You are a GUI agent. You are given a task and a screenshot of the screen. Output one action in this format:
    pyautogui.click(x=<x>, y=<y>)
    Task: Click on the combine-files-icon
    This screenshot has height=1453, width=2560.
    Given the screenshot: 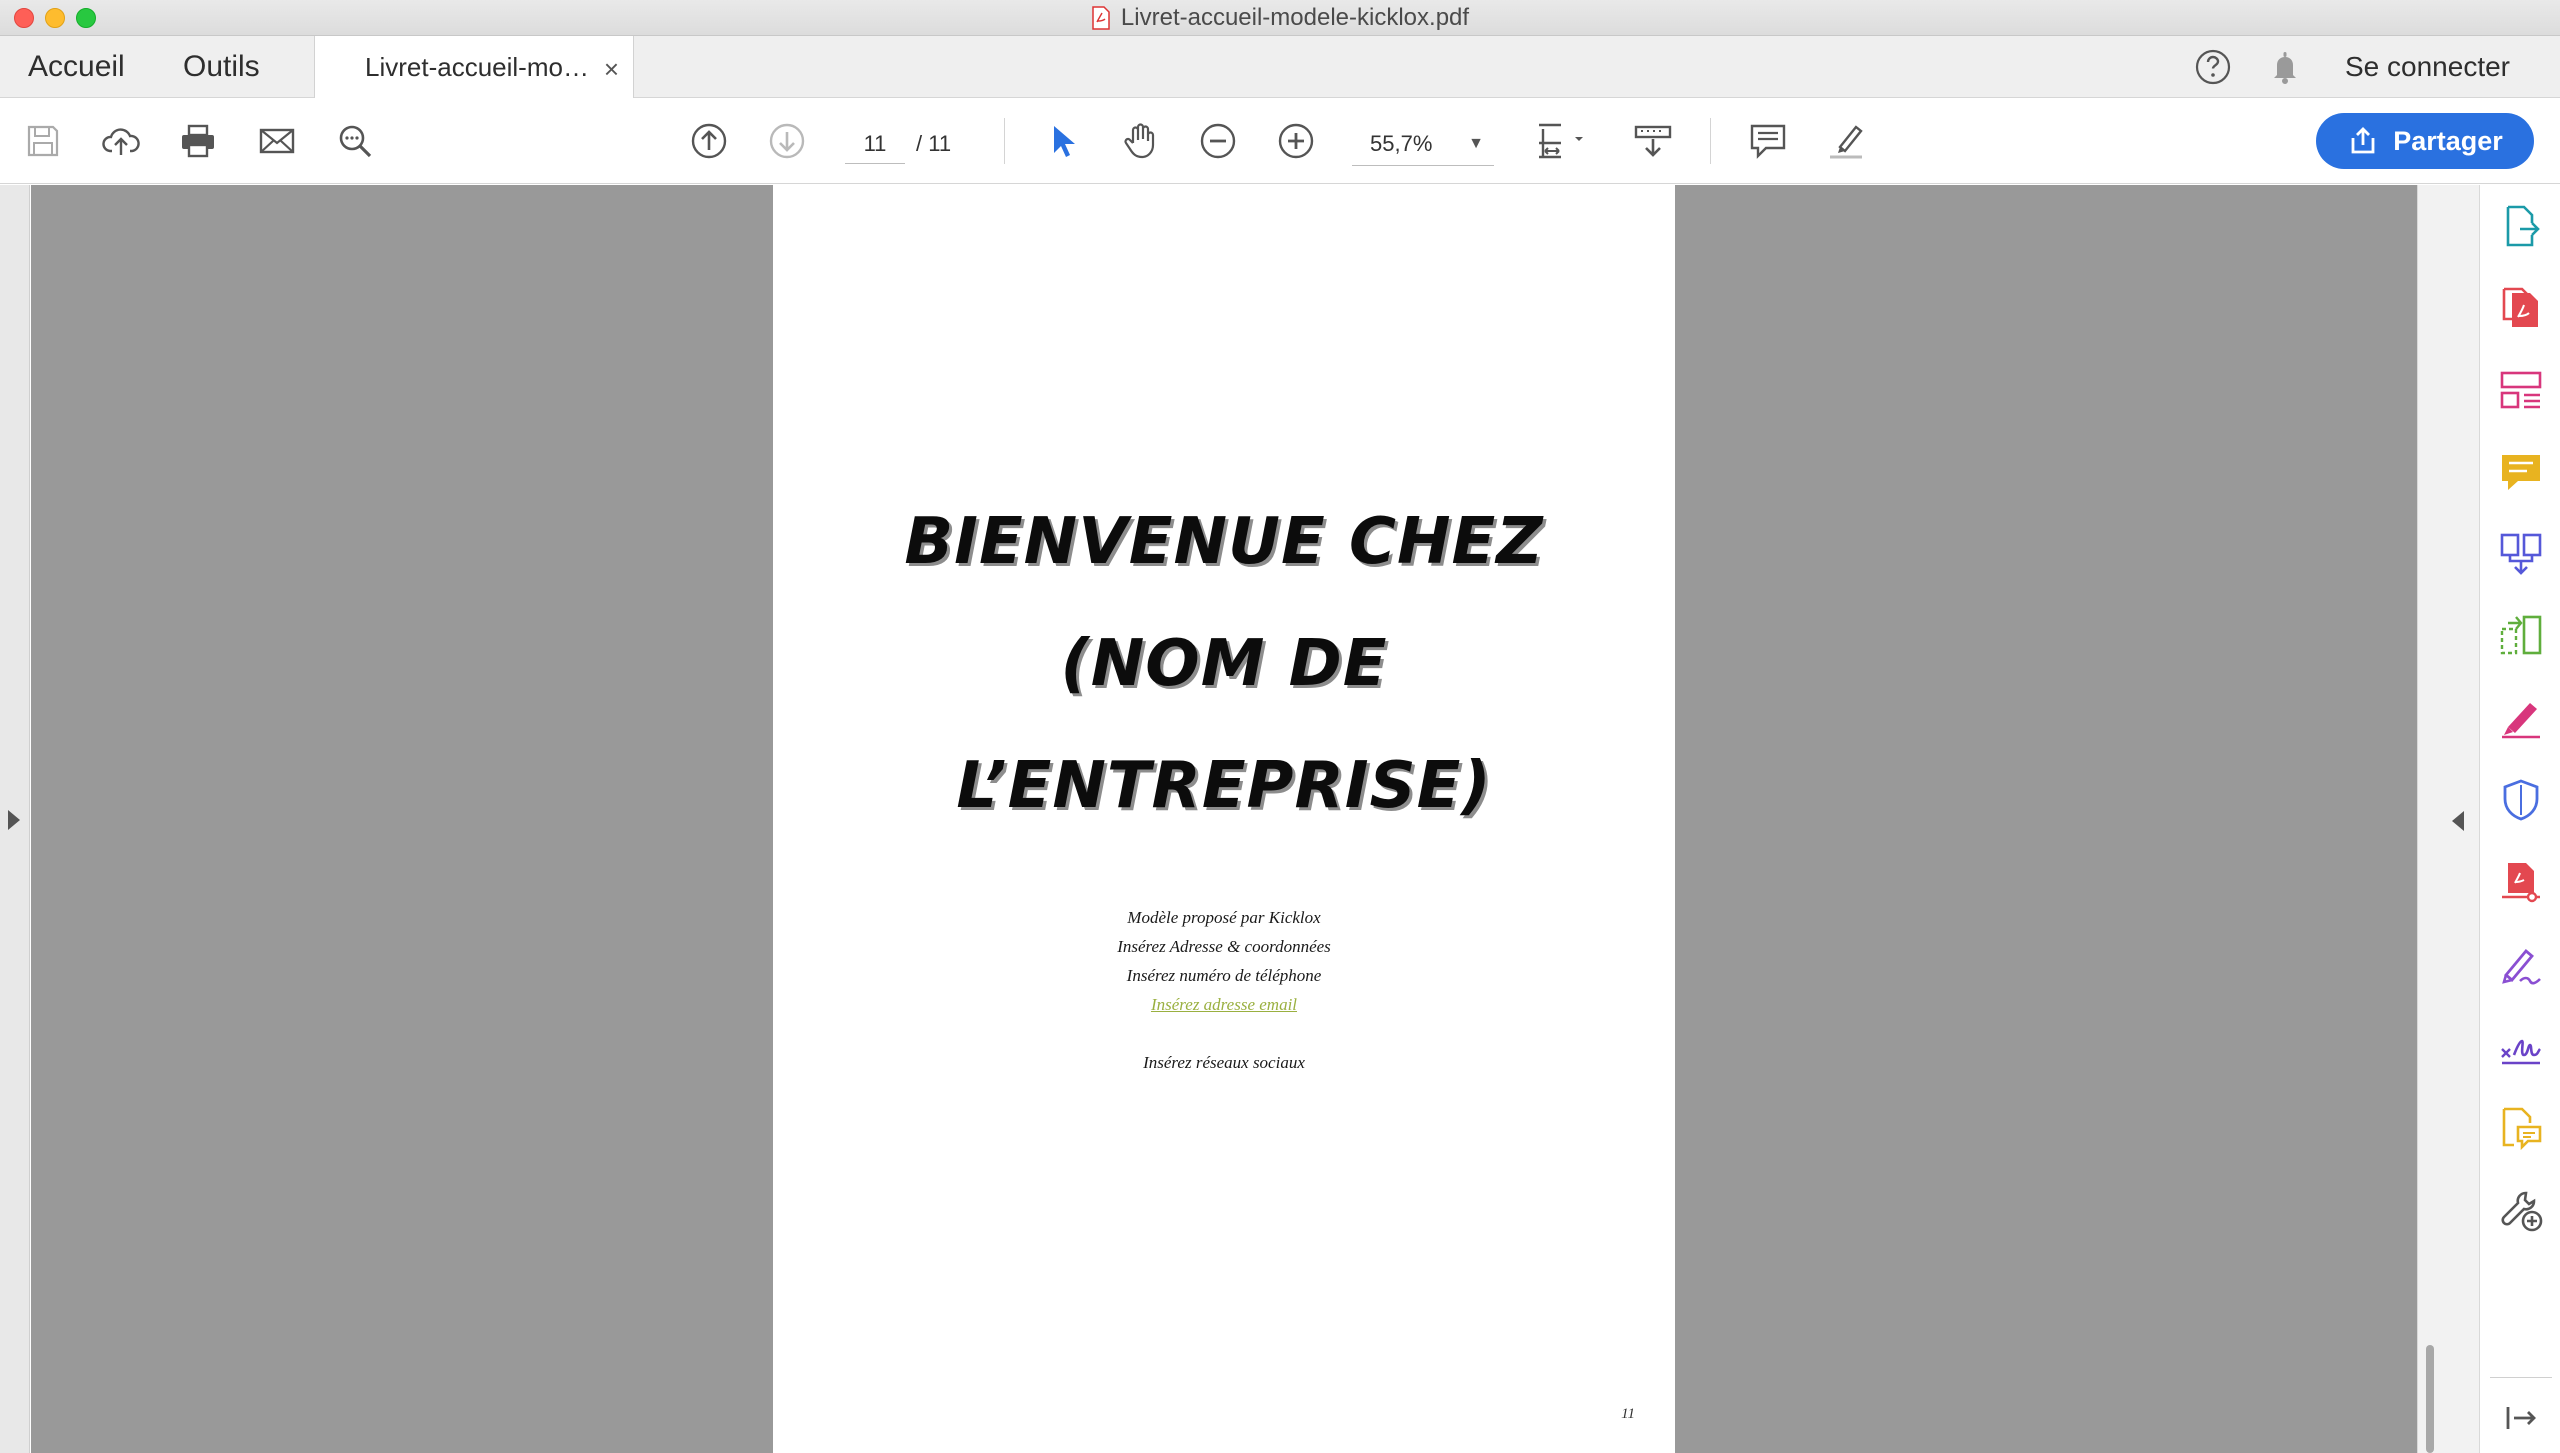 What is the action you would take?
    pyautogui.click(x=2521, y=554)
    